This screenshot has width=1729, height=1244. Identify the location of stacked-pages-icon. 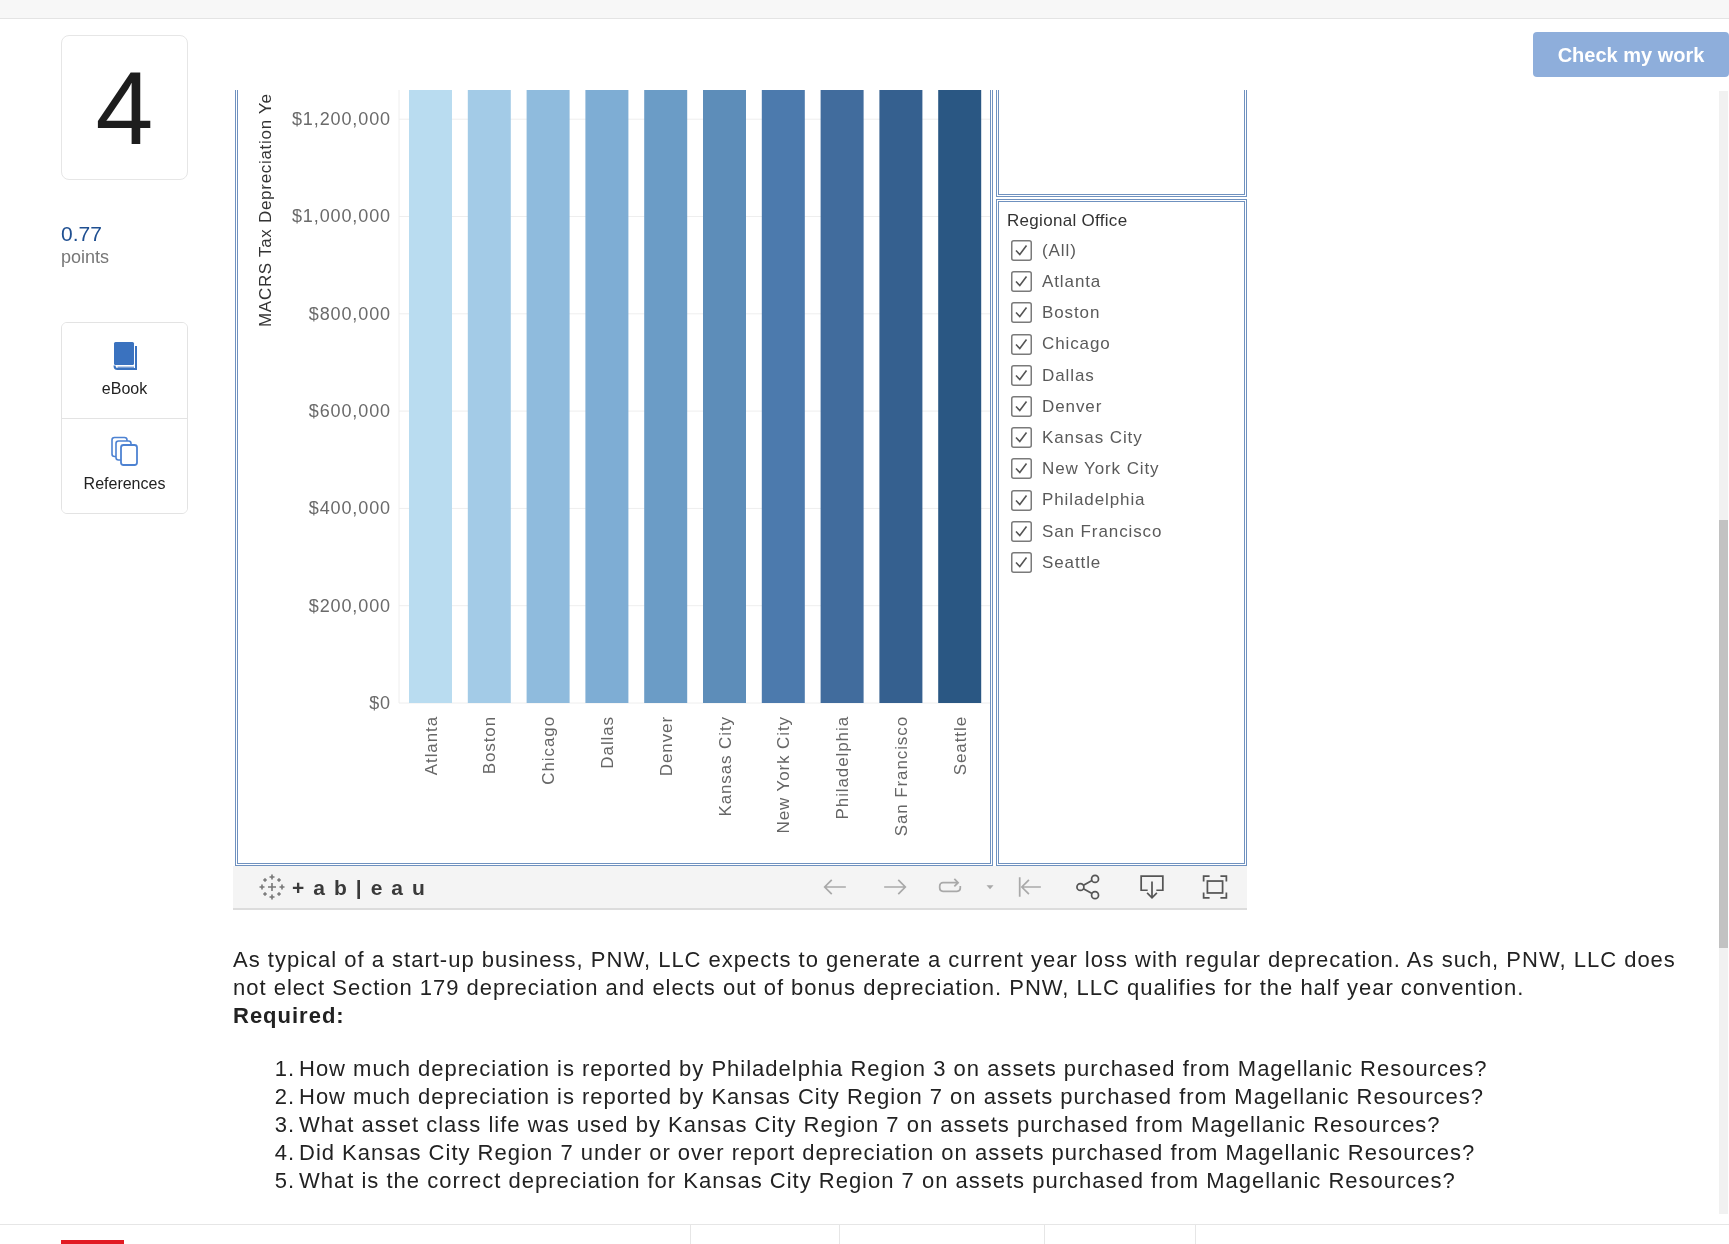
(124, 451).